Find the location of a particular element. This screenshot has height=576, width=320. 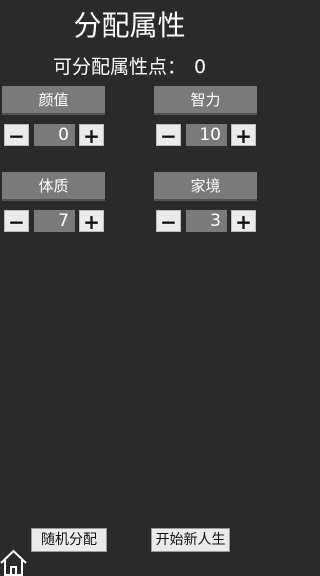

available-points: 可分配属性点： 0 is located at coordinates (129, 67).